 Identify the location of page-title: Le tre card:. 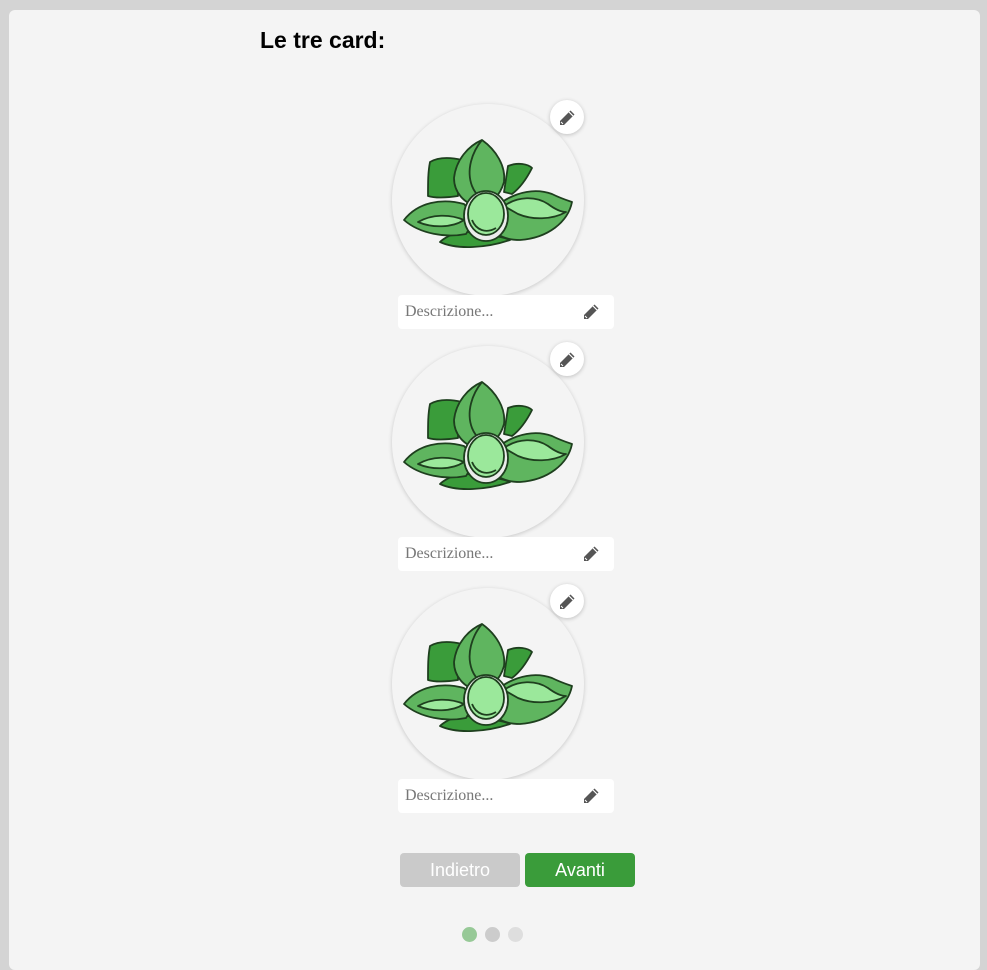
(323, 40).